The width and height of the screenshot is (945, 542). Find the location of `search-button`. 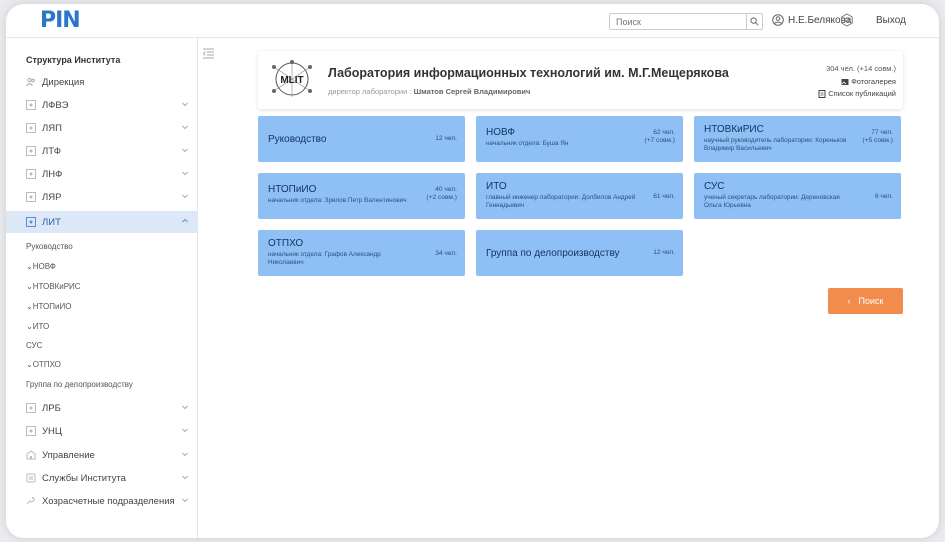

search-button is located at coordinates (754, 21).